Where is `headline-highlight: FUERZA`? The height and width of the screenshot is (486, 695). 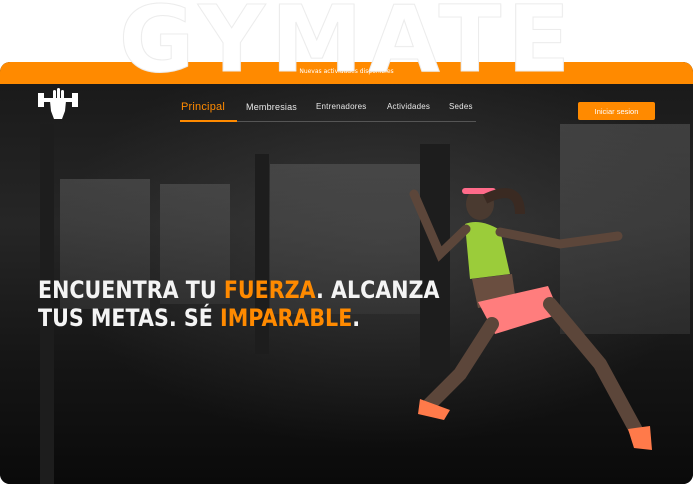
headline-highlight: FUERZA is located at coordinates (269, 290).